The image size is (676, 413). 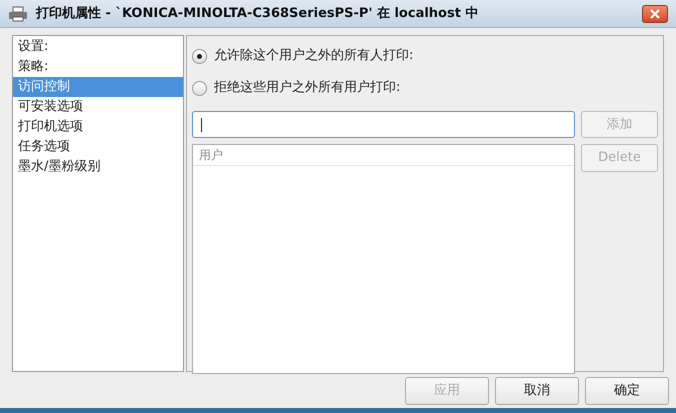 What do you see at coordinates (98, 107) in the screenshot?
I see `sidebar-item: 可安装选项` at bounding box center [98, 107].